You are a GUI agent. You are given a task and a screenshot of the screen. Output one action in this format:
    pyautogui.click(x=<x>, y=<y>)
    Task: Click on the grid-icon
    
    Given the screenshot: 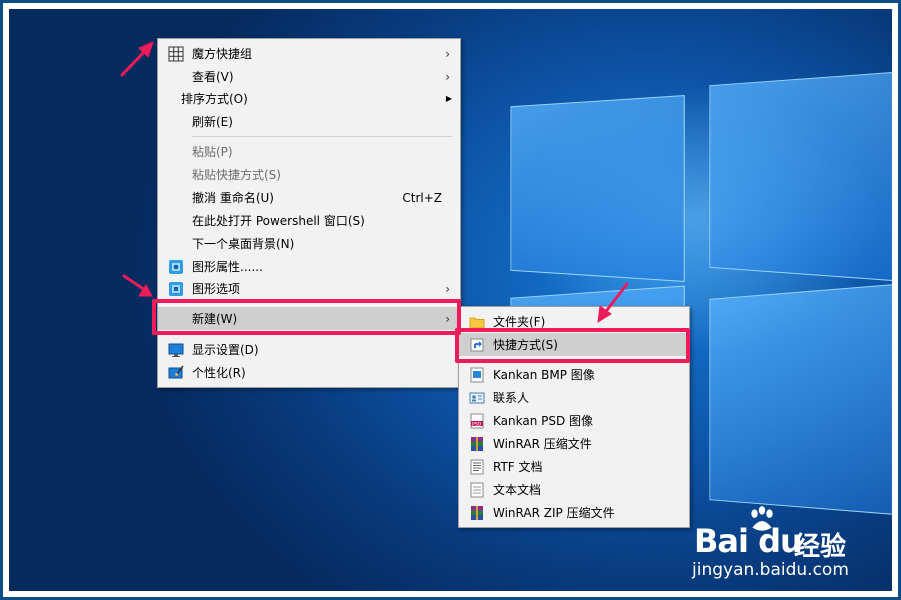 What is the action you would take?
    pyautogui.click(x=176, y=54)
    